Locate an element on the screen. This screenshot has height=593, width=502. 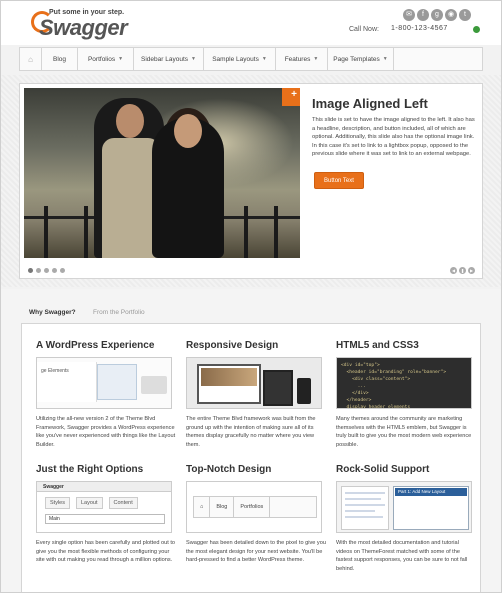
home-icon: ⌂ is located at coordinates (30, 59).